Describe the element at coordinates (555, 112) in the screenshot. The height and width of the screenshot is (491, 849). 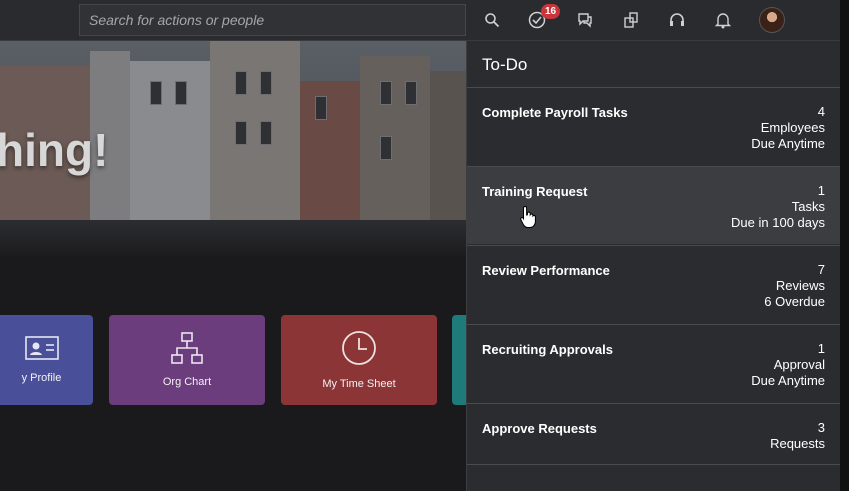
I see `todo-item-name: Complete Payroll Tasks` at that location.